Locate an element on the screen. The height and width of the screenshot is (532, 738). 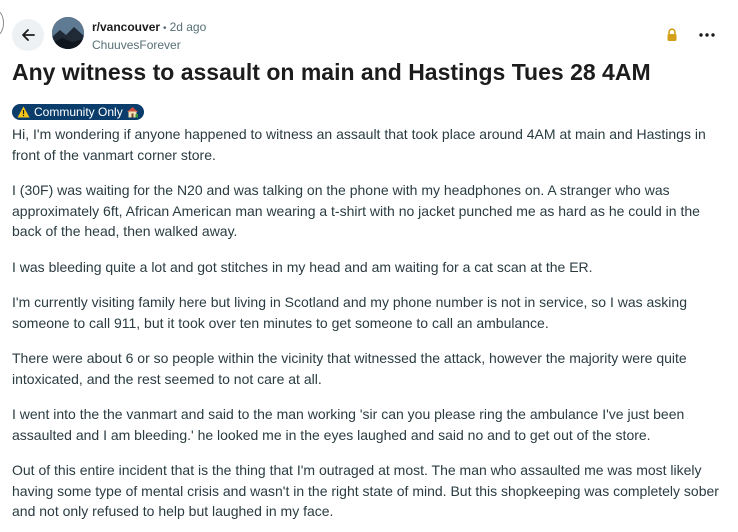
arrow-left-icon is located at coordinates (28, 35).